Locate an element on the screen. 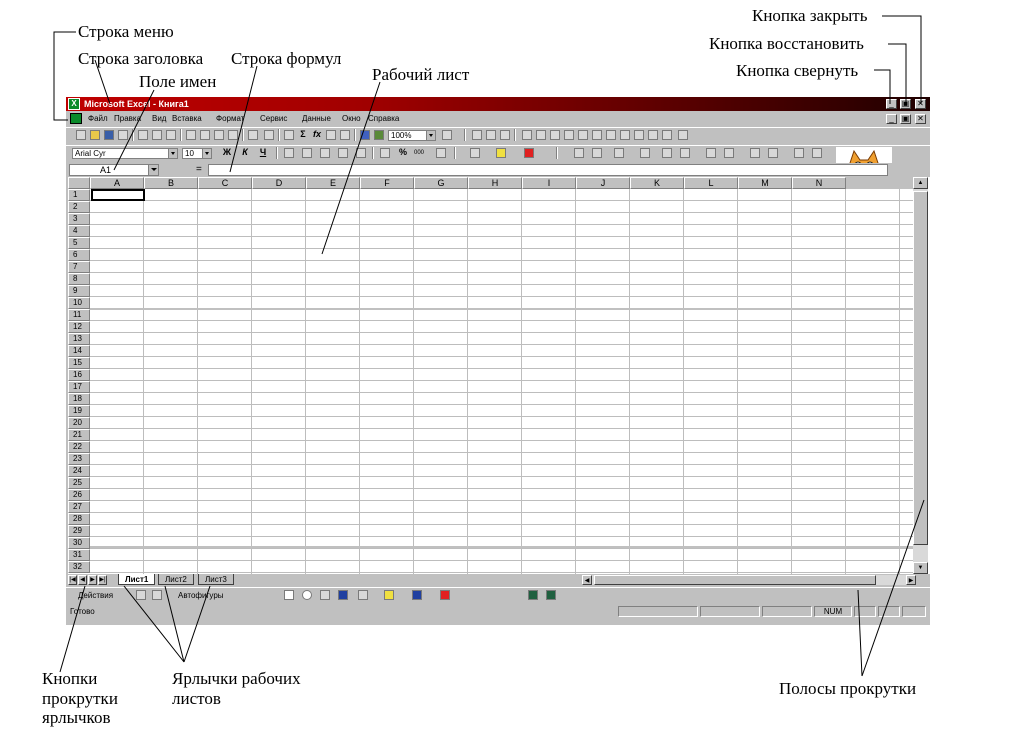 Image resolution: width=1024 pixels, height=744 pixels. checkbox-control-icon is located at coordinates (527, 135).